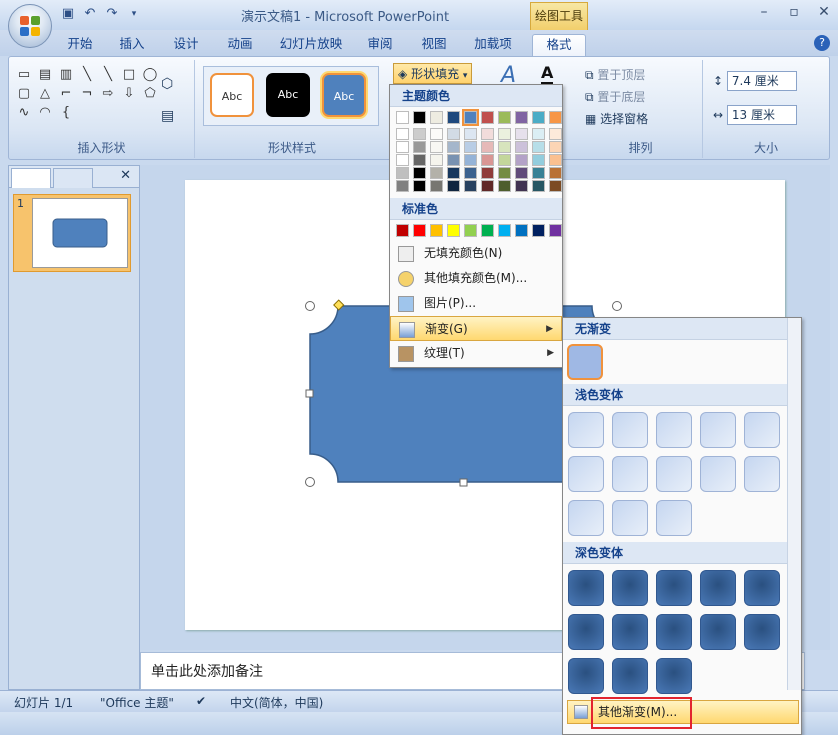 This screenshot has height=735, width=838. I want to click on brace-shape-icon: {, so click(66, 112).